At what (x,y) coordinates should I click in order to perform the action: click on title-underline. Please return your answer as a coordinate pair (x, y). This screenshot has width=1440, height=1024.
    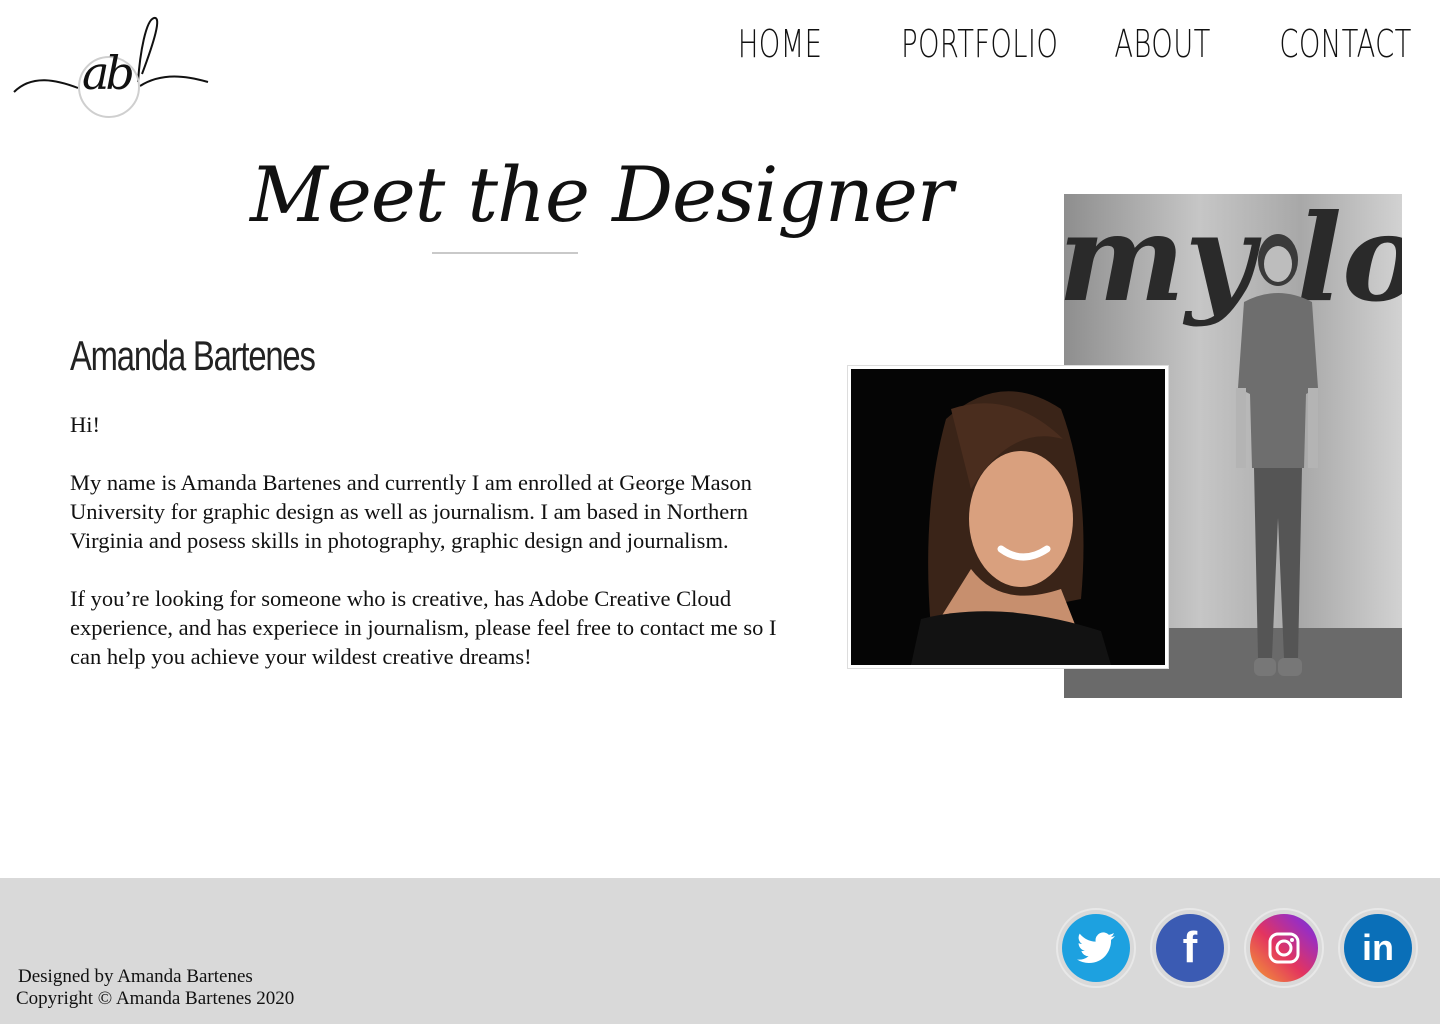
    Looking at the image, I should click on (505, 253).